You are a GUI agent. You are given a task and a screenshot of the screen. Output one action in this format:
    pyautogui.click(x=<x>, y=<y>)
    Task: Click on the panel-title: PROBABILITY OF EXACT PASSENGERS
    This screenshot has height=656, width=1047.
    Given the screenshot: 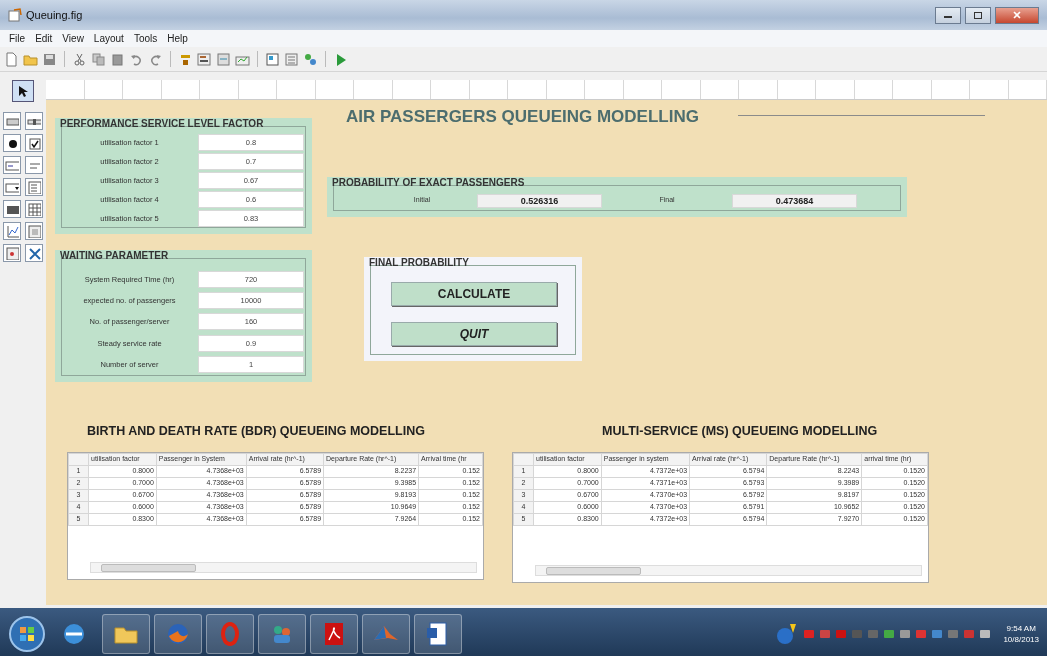 What is the action you would take?
    pyautogui.click(x=428, y=183)
    